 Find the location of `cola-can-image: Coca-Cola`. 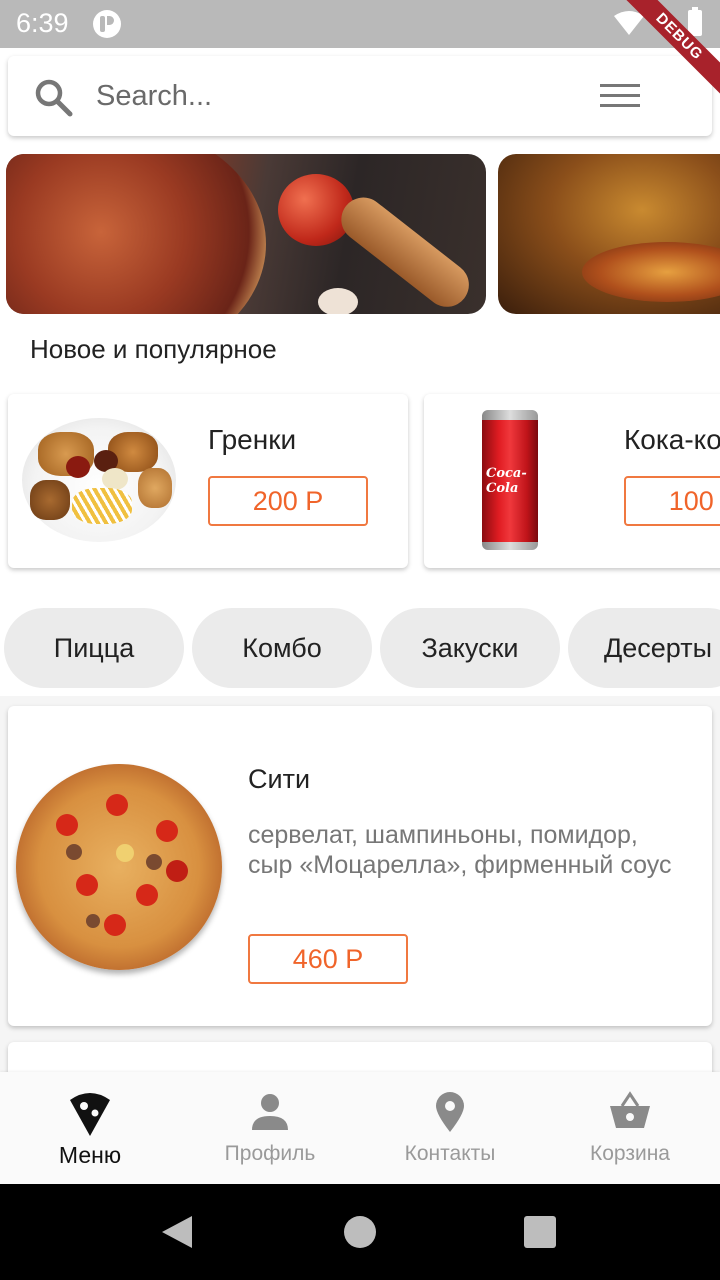

cola-can-image: Coca-Cola is located at coordinates (510, 480).